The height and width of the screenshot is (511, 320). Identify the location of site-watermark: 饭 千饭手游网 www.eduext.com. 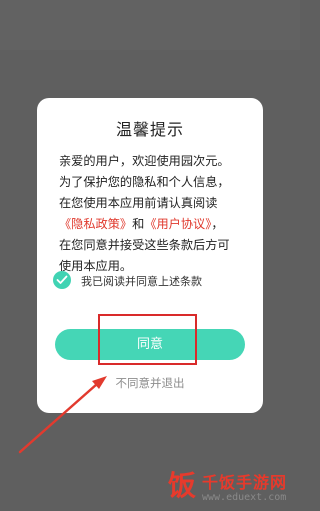
(234, 489).